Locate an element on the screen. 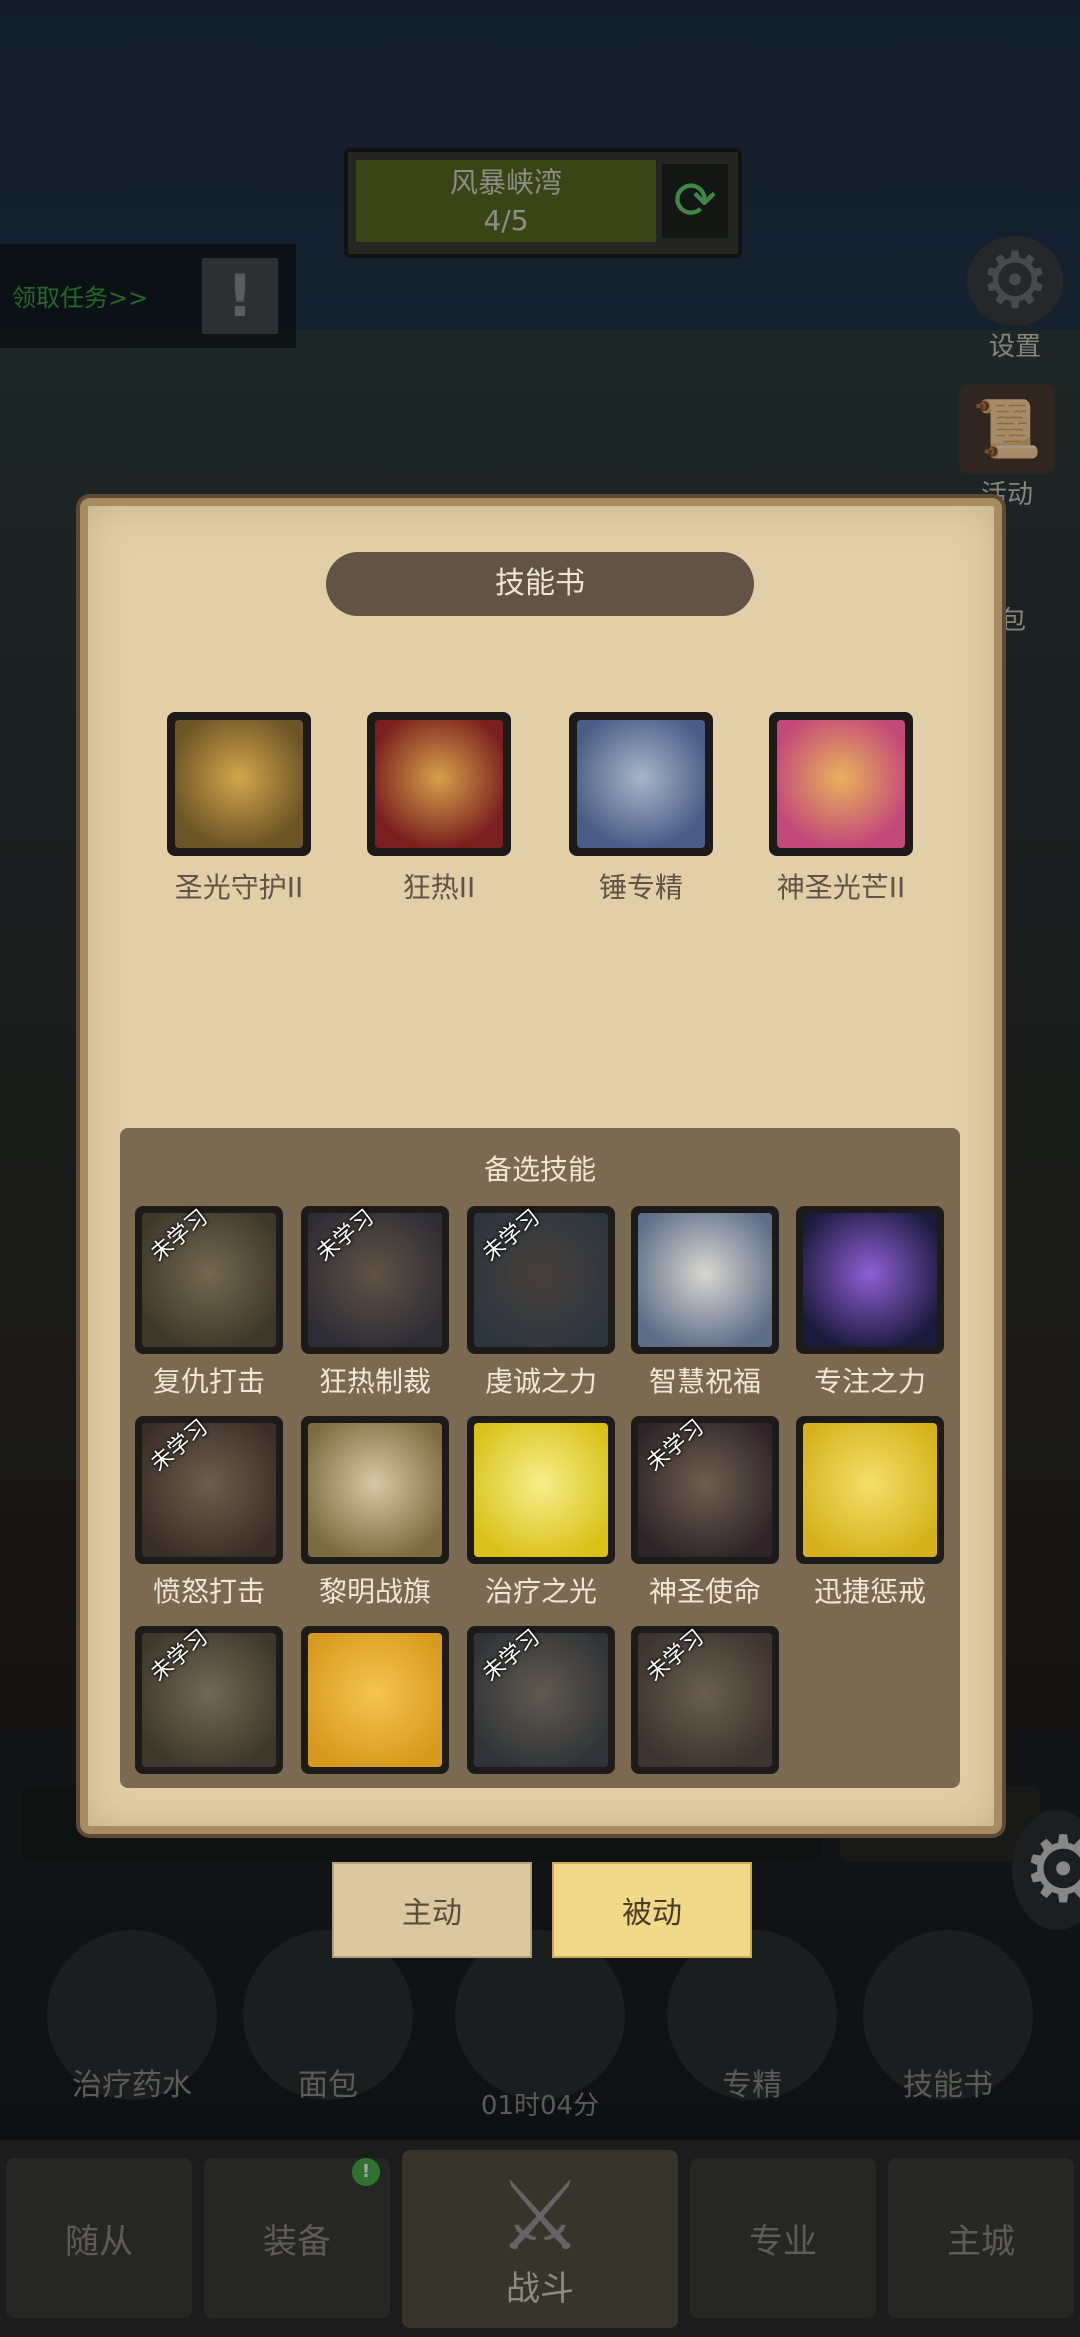  alternate-skill: 未学习 愤怒打击 is located at coordinates (209, 1512).